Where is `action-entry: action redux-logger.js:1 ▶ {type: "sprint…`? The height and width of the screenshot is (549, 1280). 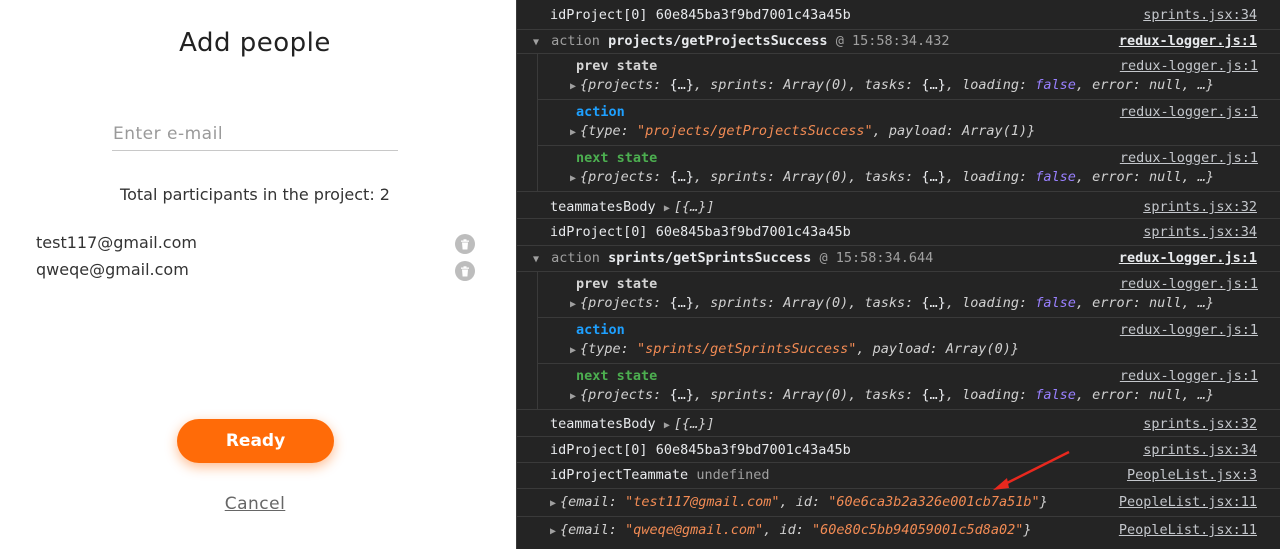 action-entry: action redux-logger.js:1 ▶ {type: "sprint… is located at coordinates (909, 341).